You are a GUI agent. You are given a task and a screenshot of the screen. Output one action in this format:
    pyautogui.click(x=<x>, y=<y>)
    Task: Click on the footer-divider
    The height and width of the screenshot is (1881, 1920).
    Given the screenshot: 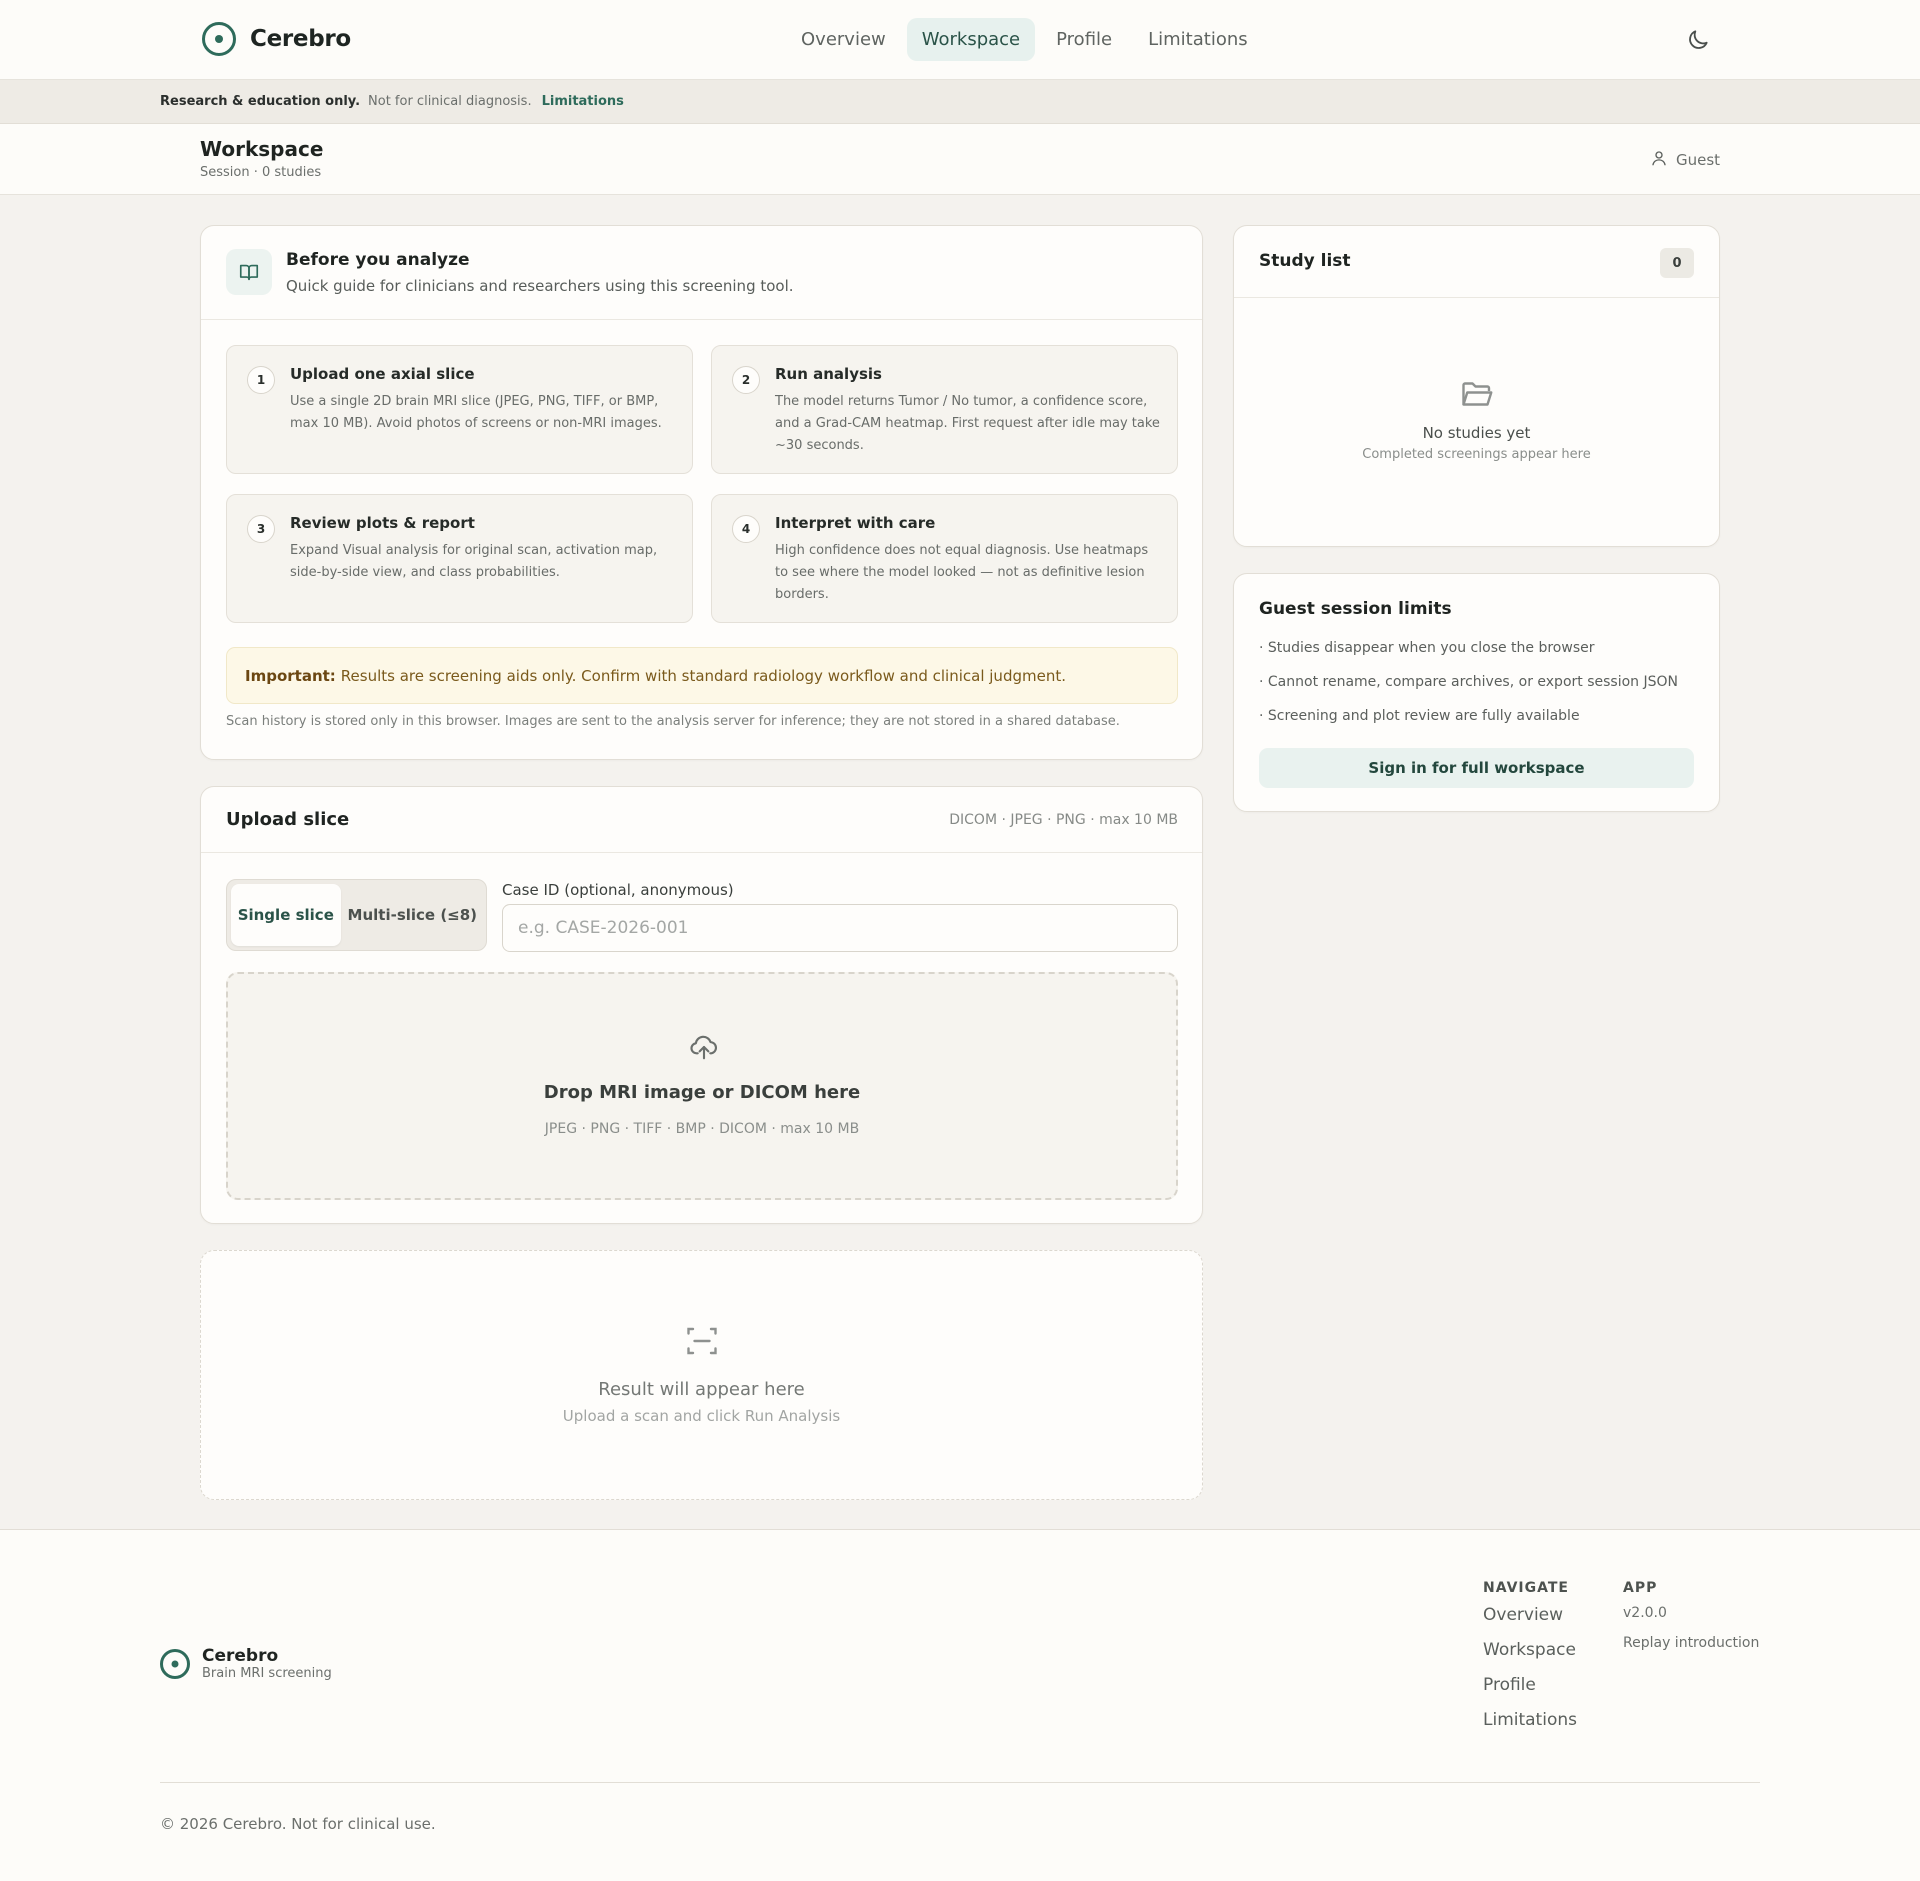 What is the action you would take?
    pyautogui.click(x=960, y=1782)
    